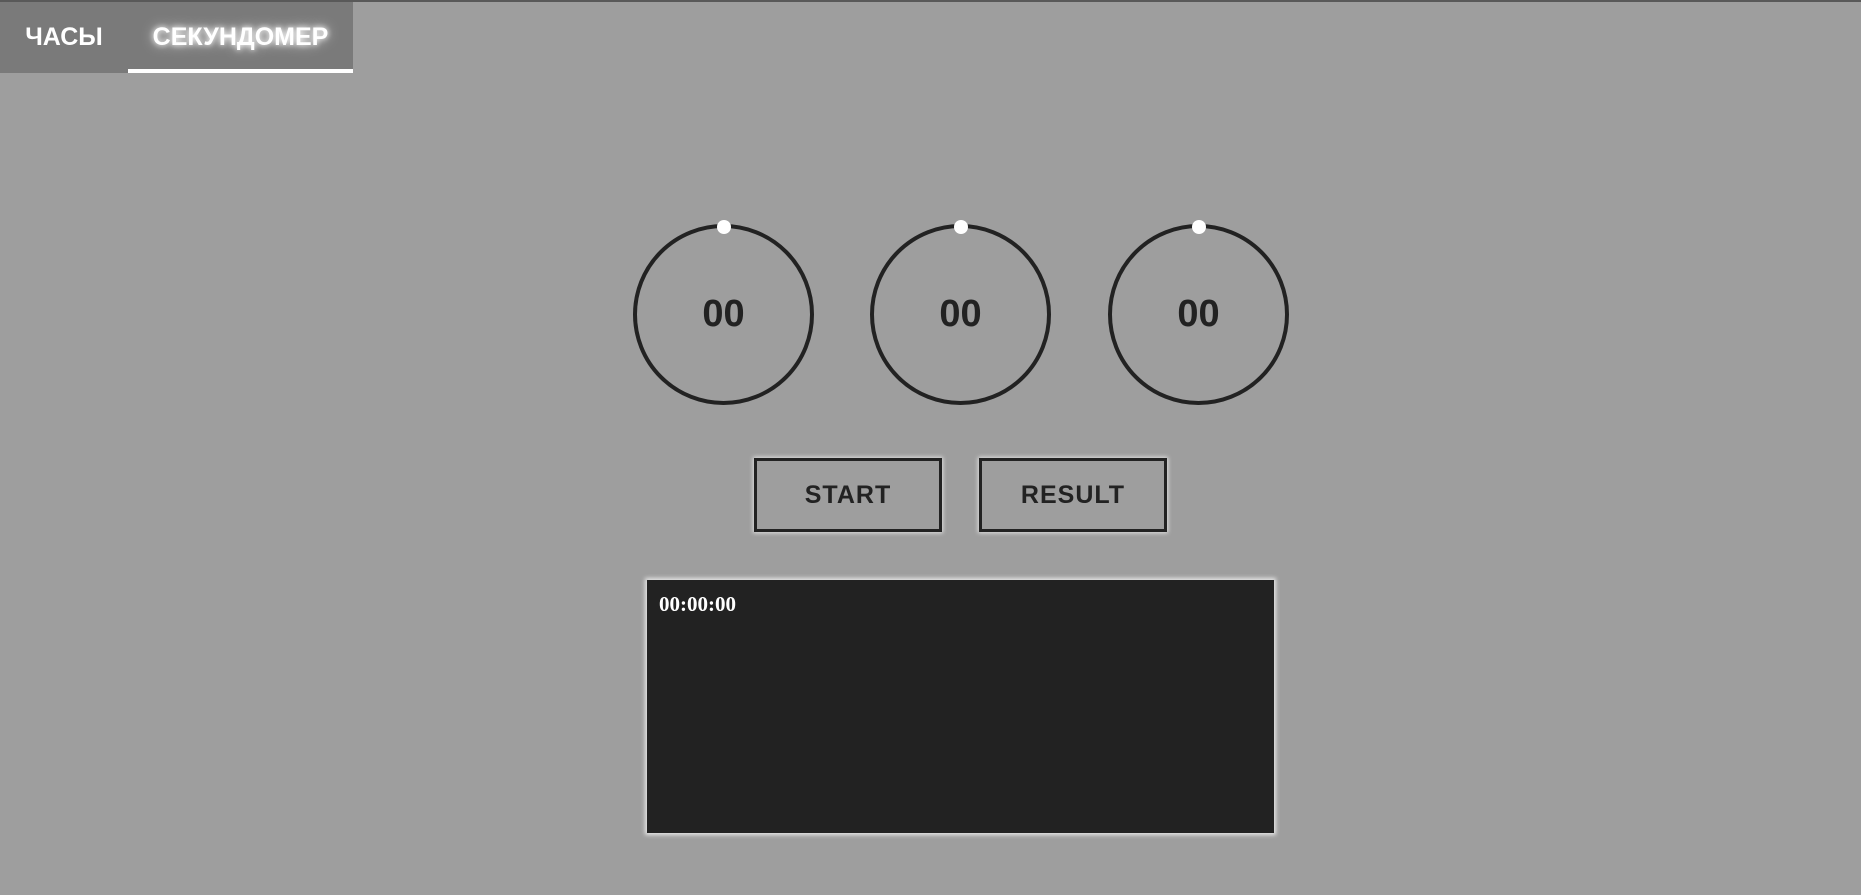 The height and width of the screenshot is (895, 1861). I want to click on hours-value: 00, so click(723, 314).